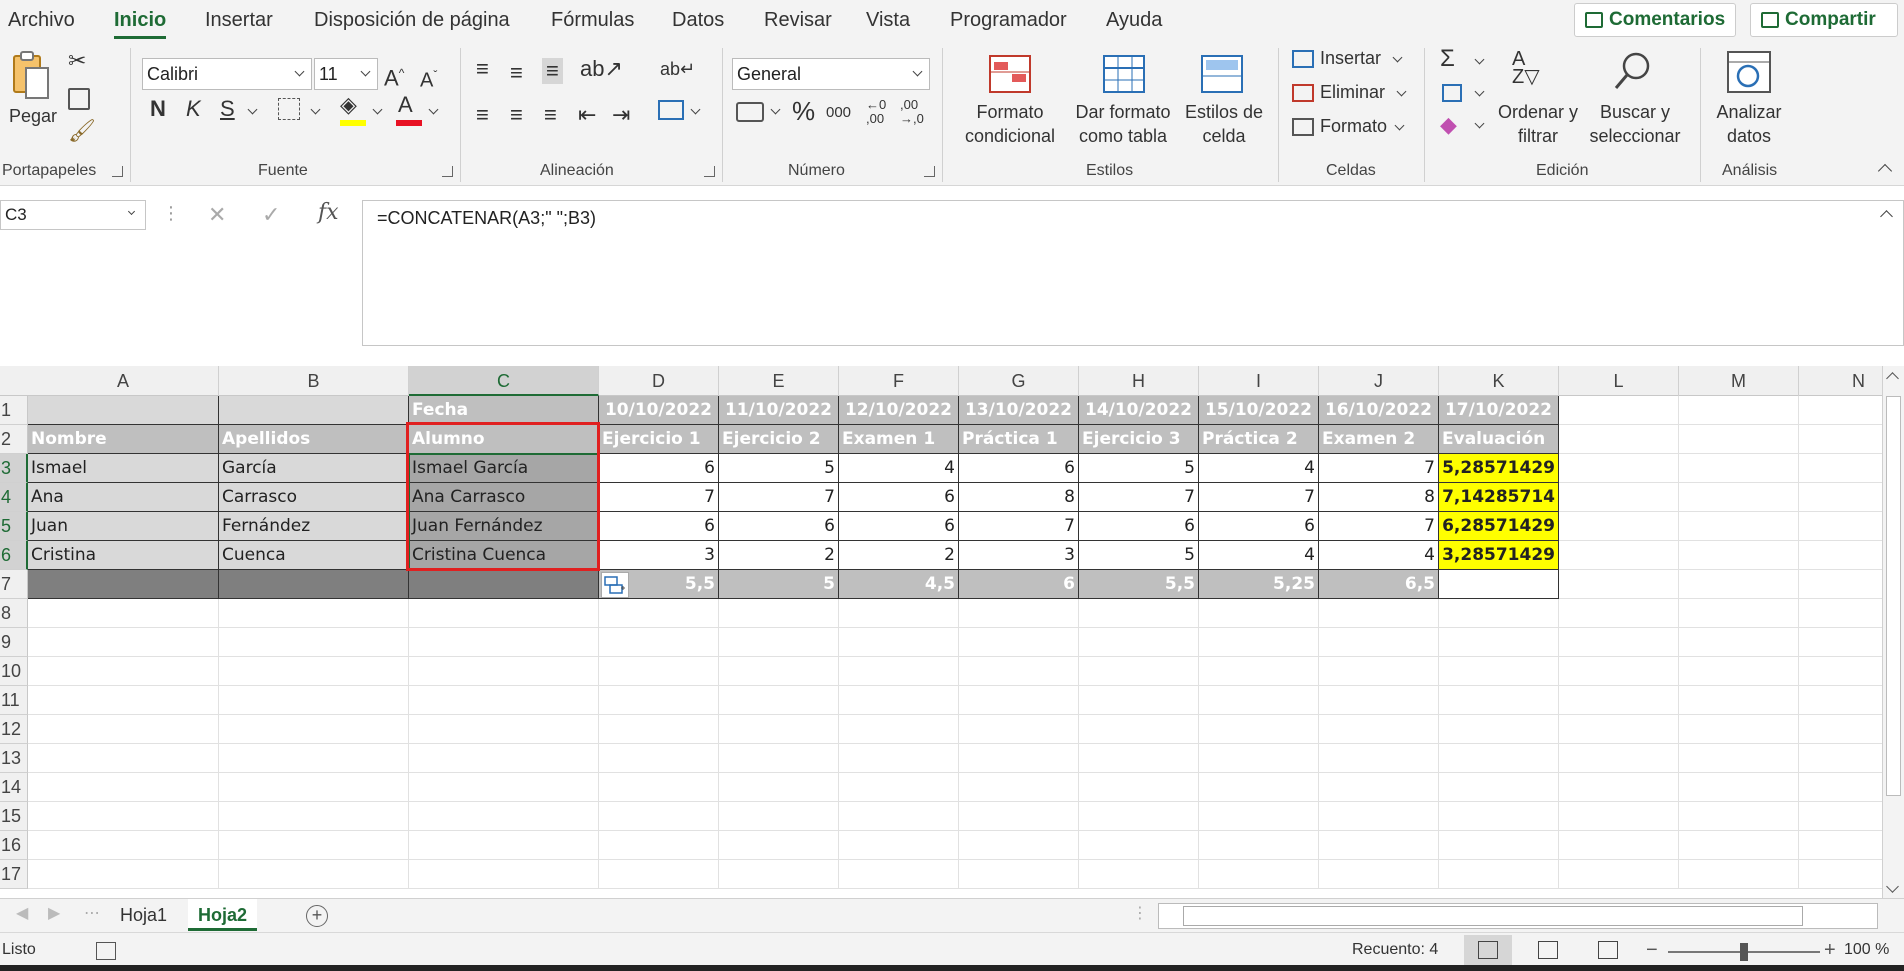 This screenshot has width=1904, height=971. I want to click on cell-e5: 6, so click(779, 526).